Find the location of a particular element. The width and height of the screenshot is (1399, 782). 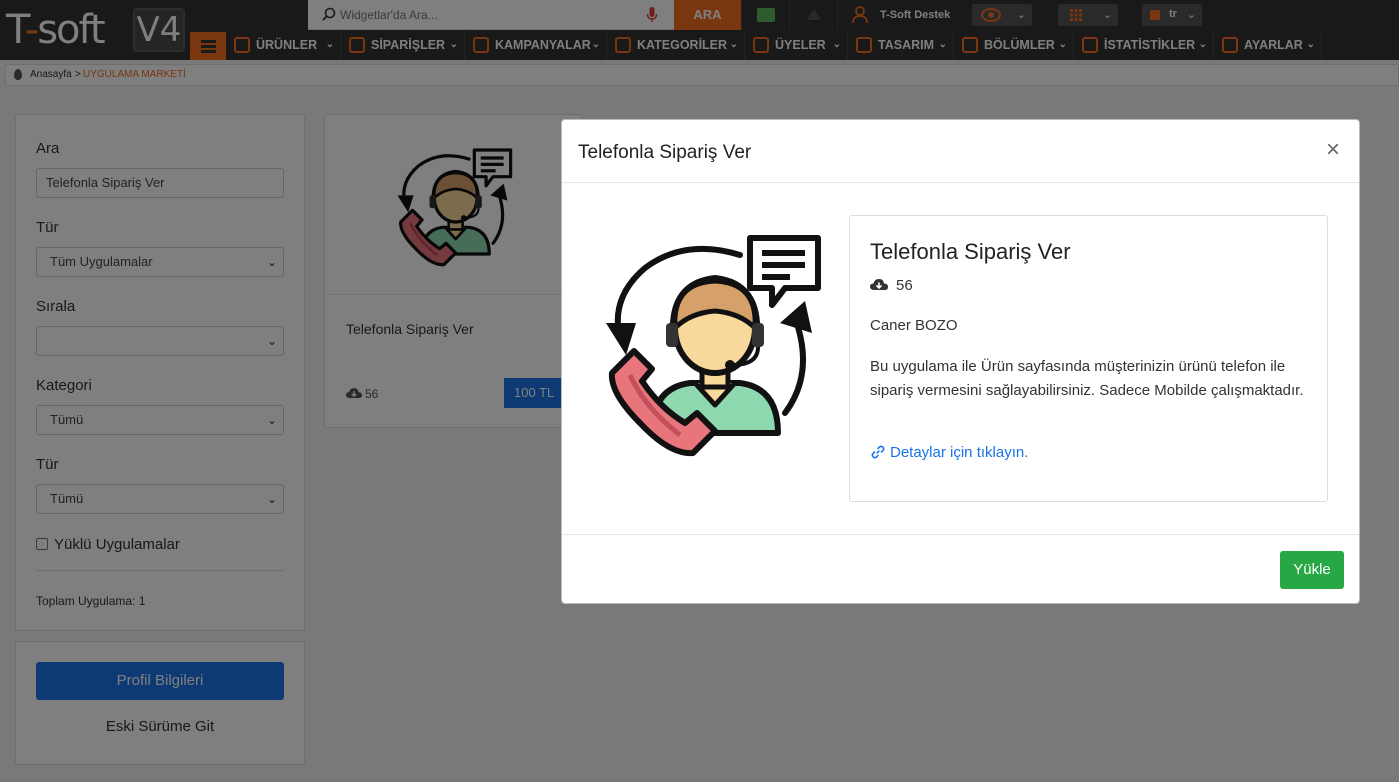

products-icon is located at coordinates (242, 45).